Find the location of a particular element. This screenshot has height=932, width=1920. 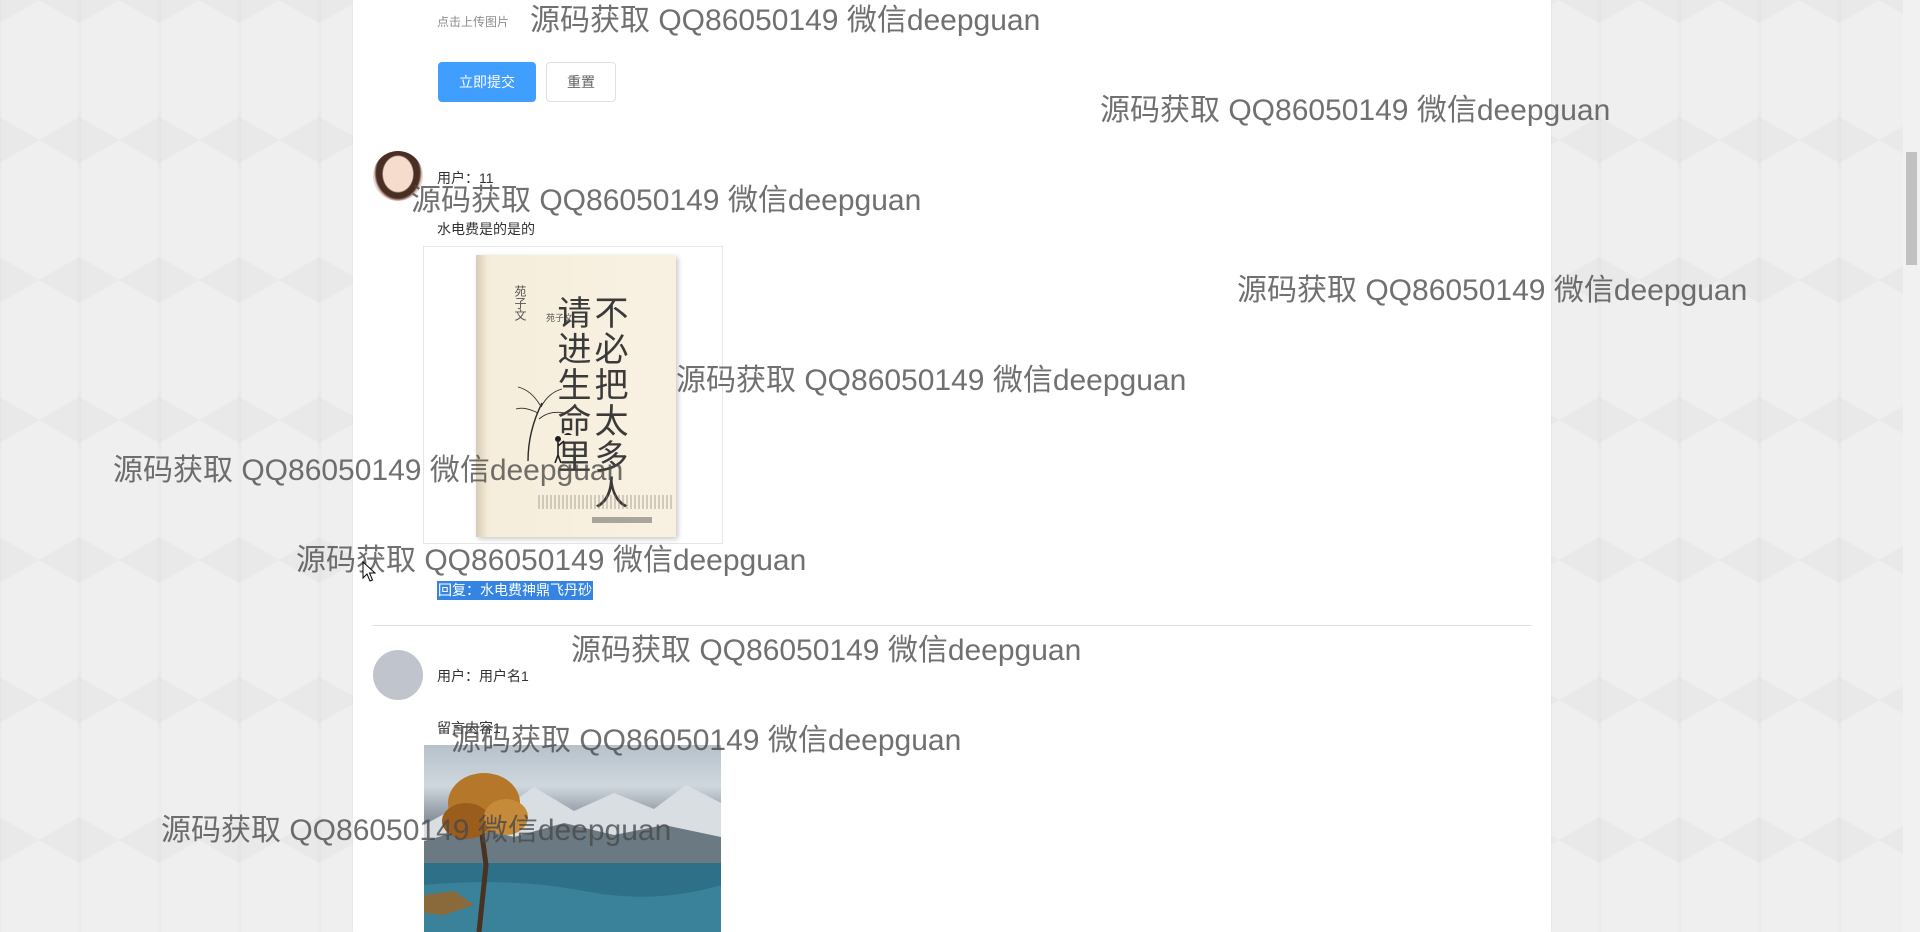

scrollbar-thumb is located at coordinates (1911, 208).